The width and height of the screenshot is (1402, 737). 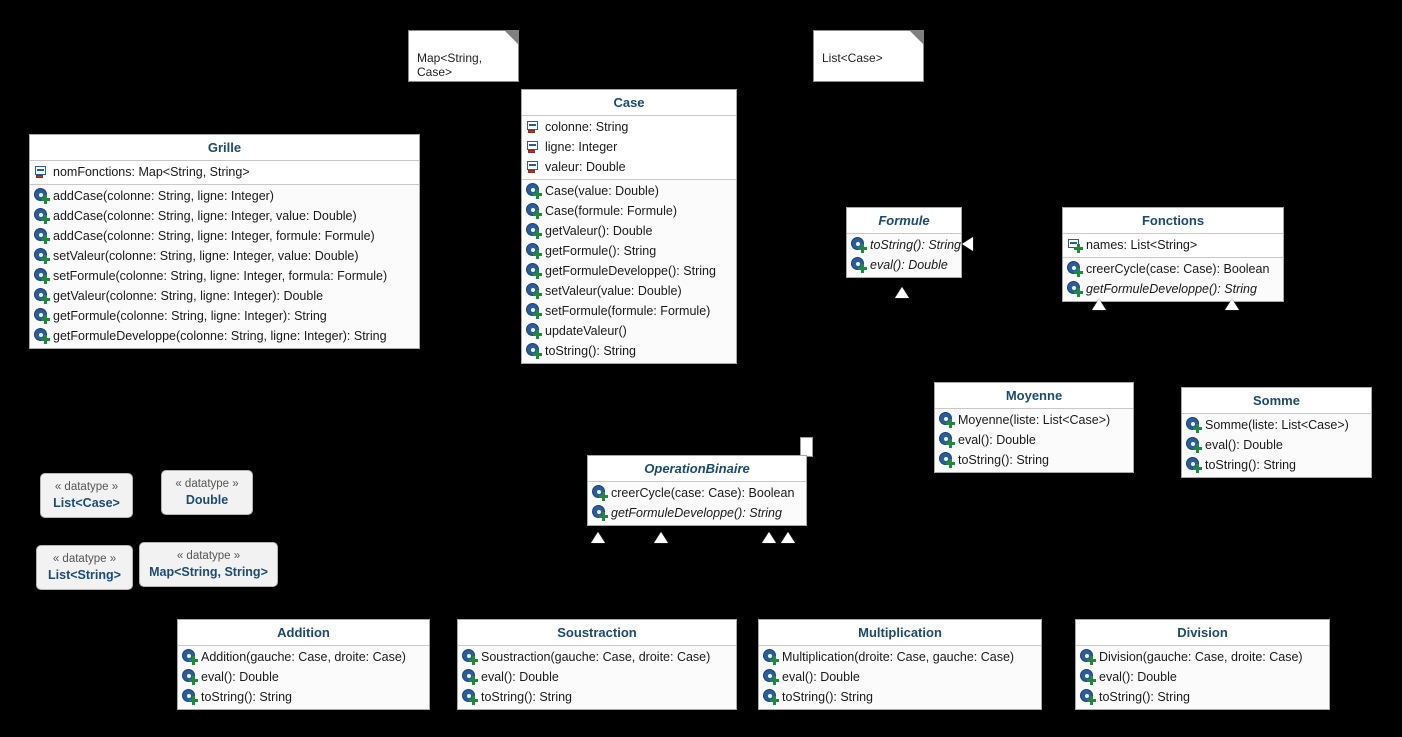 What do you see at coordinates (629, 291) in the screenshot?
I see `method-row: setValeur(value: Double)` at bounding box center [629, 291].